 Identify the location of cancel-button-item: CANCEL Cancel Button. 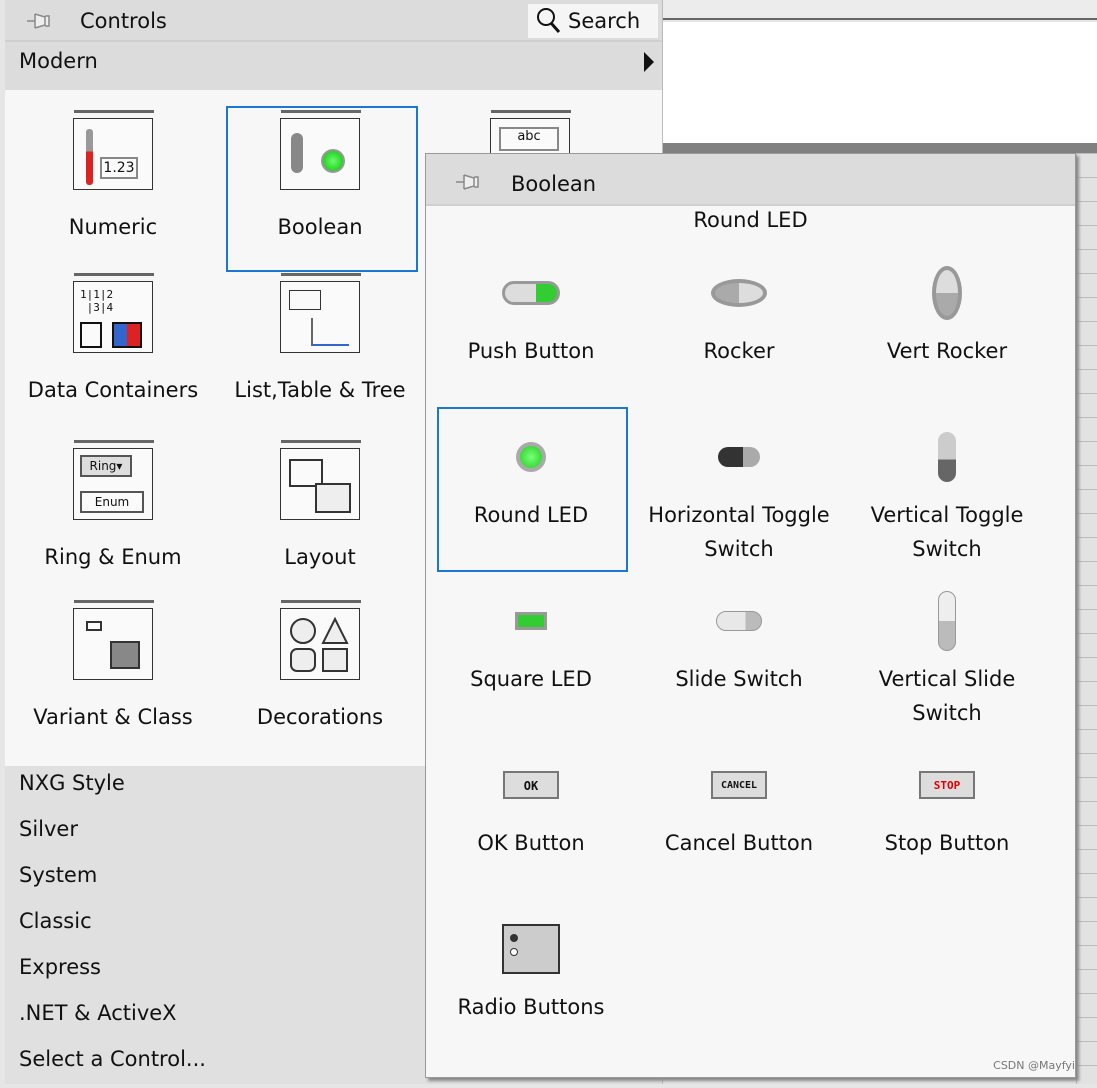
(739, 805).